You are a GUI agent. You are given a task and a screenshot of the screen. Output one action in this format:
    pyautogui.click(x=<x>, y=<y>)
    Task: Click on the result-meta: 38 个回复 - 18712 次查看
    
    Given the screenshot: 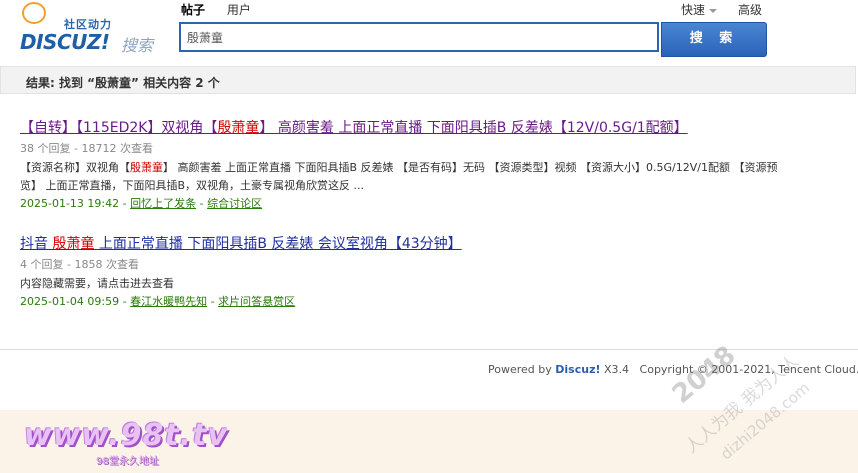 What is the action you would take?
    pyautogui.click(x=86, y=148)
    